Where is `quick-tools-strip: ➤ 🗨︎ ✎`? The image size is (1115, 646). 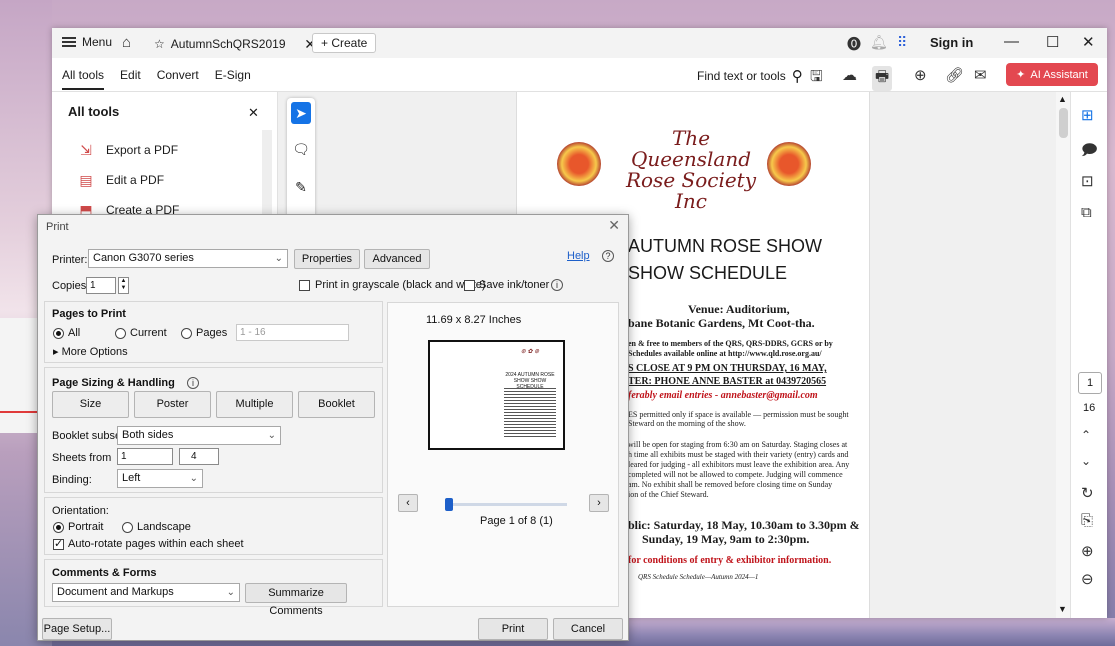 quick-tools-strip: ➤ 🗨︎ ✎ is located at coordinates (301, 158).